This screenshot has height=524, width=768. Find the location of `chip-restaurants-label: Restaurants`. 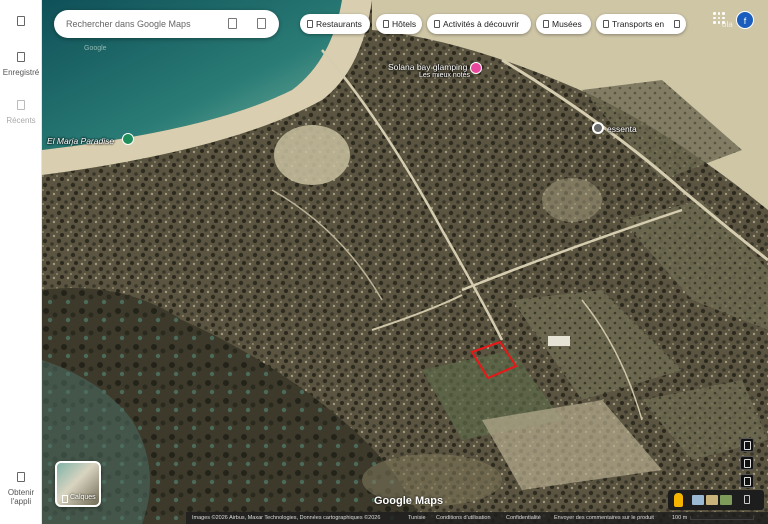

chip-restaurants-label: Restaurants is located at coordinates (339, 24).